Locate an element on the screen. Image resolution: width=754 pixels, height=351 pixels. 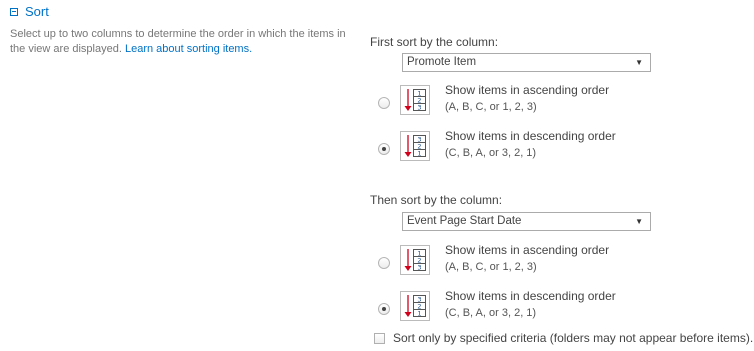
first-sort-descending-detail: (C, B, A, or 3, 2, 1) is located at coordinates (491, 153).